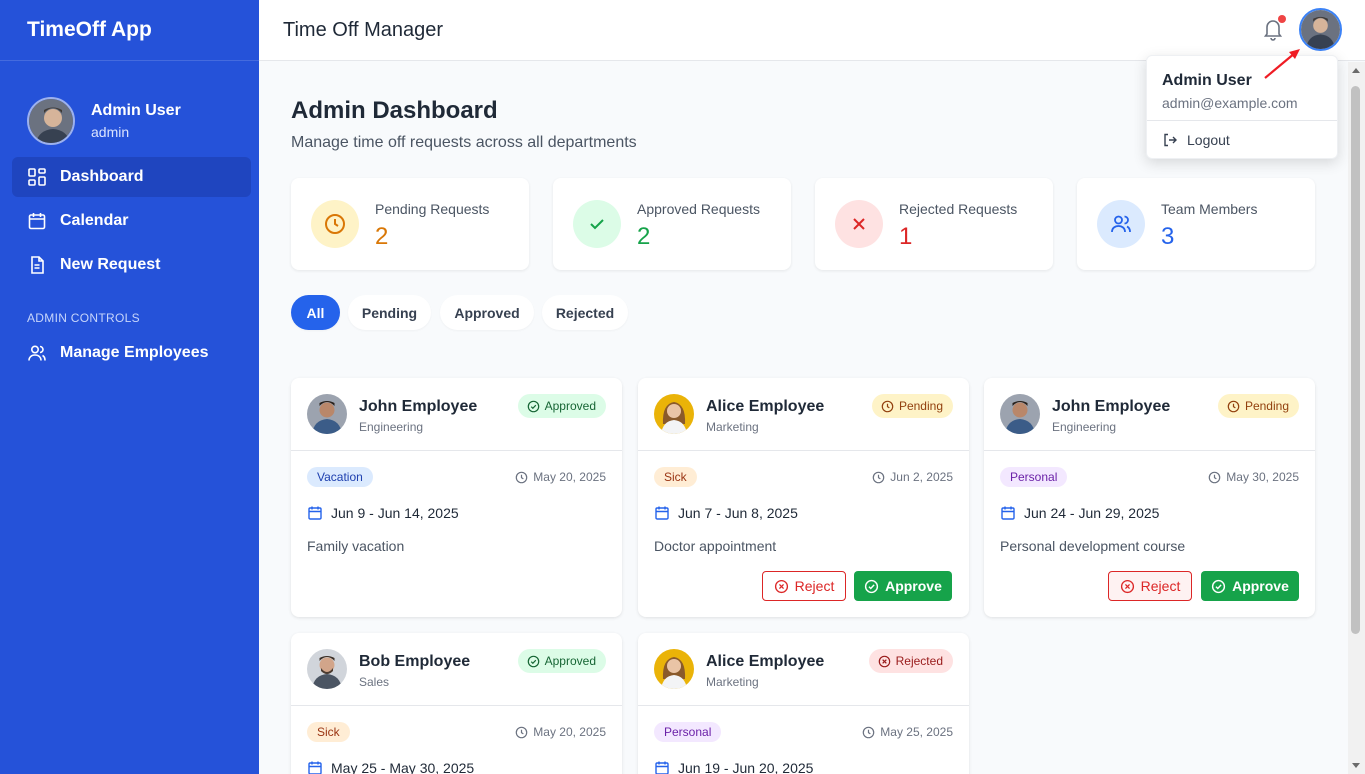 Image resolution: width=1365 pixels, height=774 pixels. I want to click on employee-name: Bob Employee, so click(415, 661).